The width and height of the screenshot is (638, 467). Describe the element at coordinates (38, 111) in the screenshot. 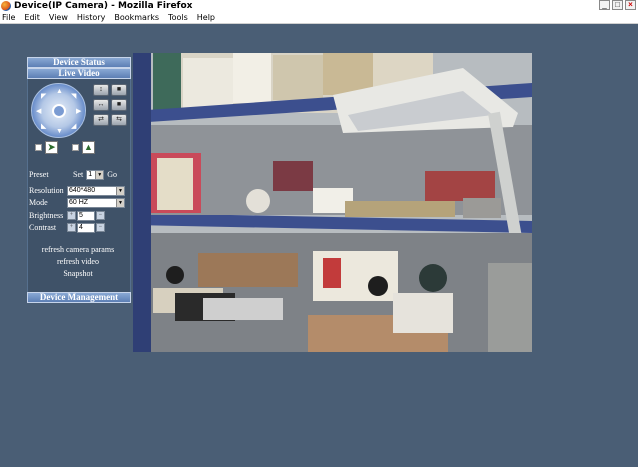

I see `arrow-left-icon: ◀` at that location.